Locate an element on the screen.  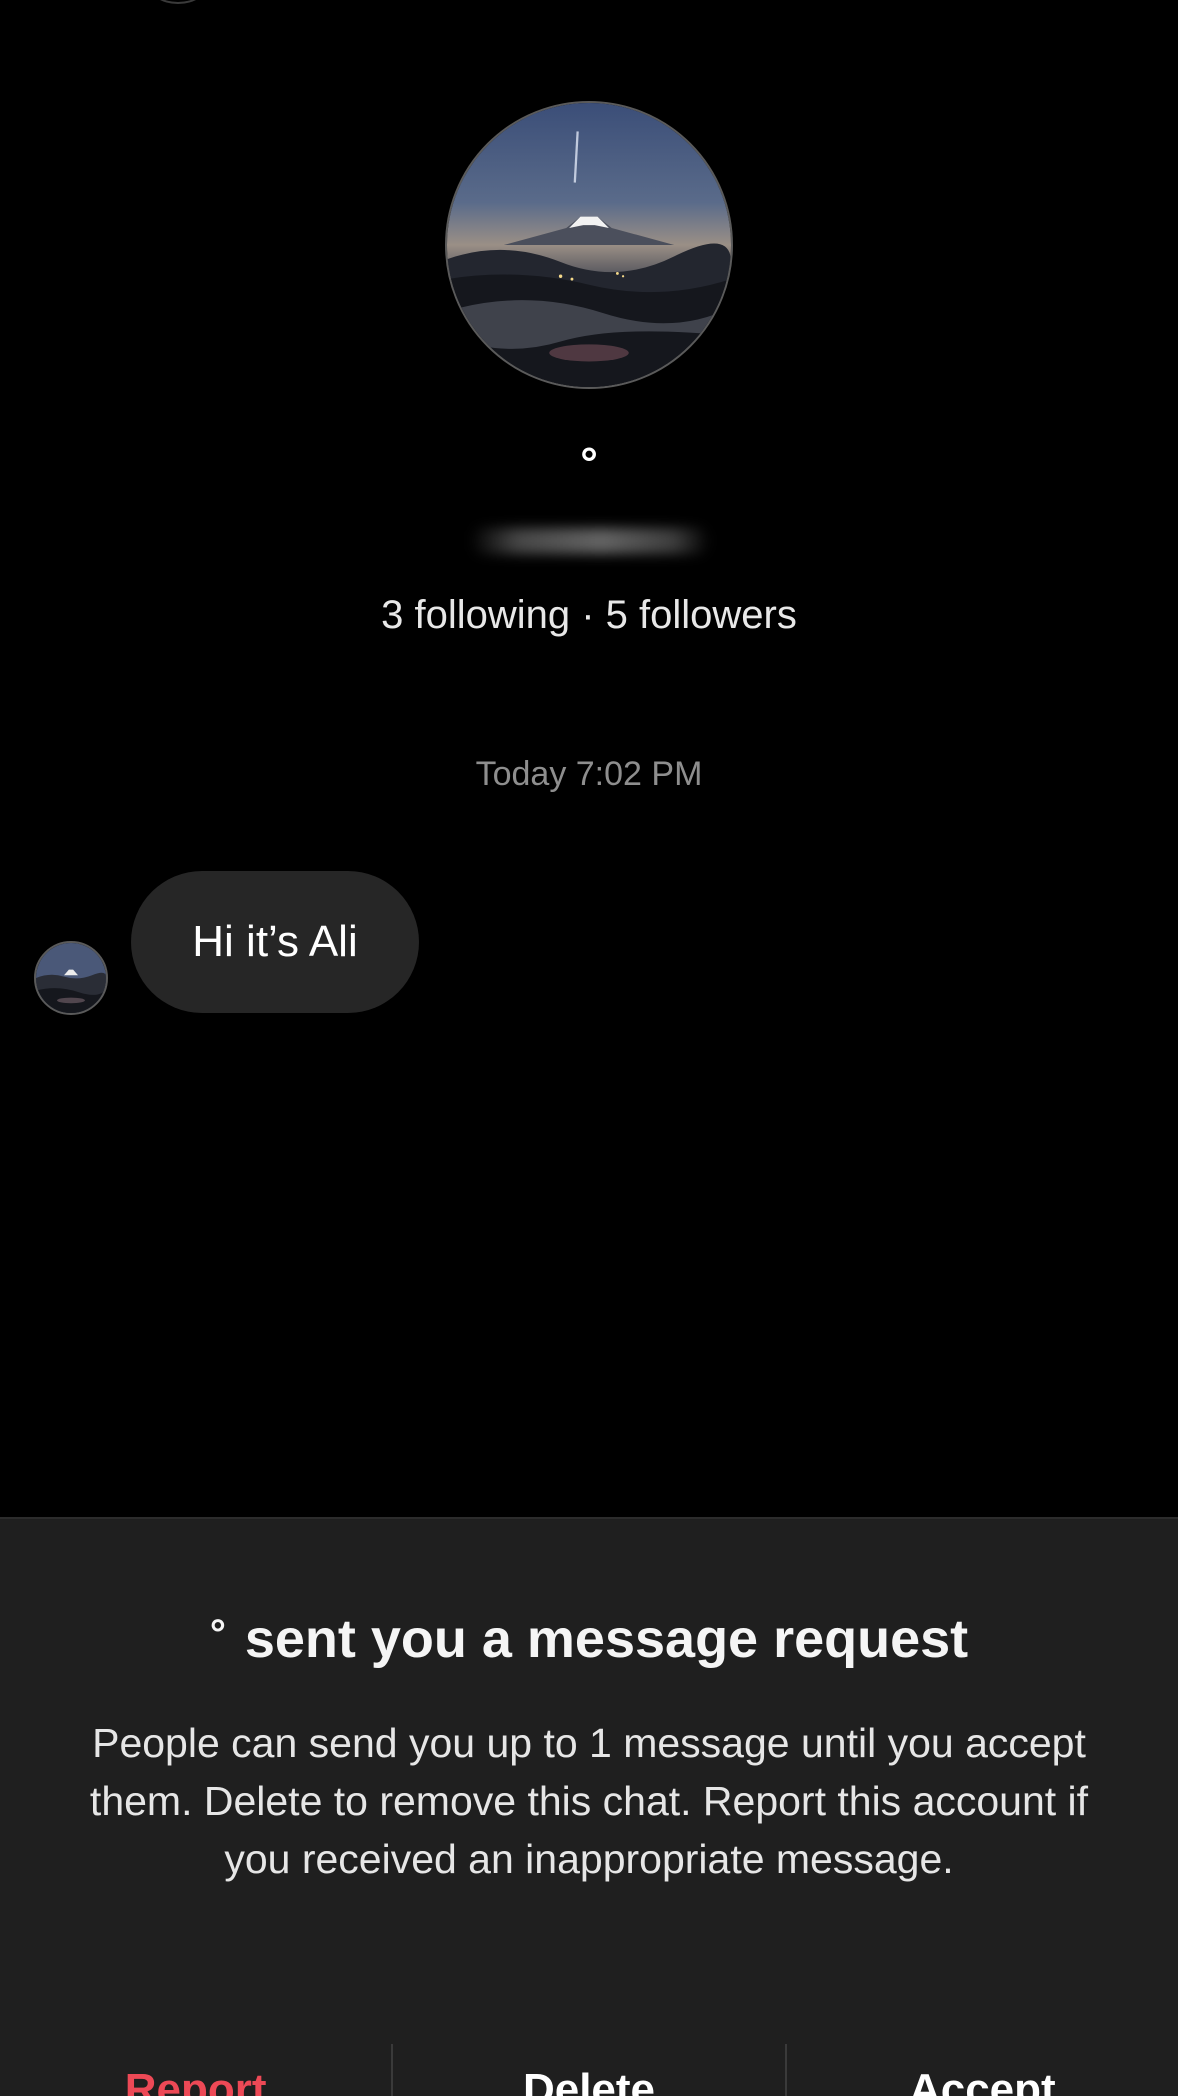
message-timestamp: Today 7:02 PM is located at coordinates (589, 774).